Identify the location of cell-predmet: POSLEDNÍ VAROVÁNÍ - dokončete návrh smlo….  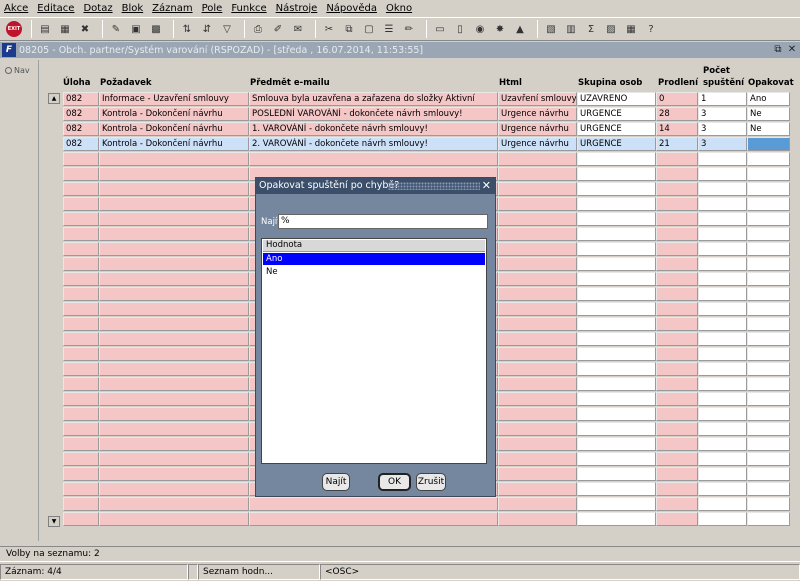
(373, 114).